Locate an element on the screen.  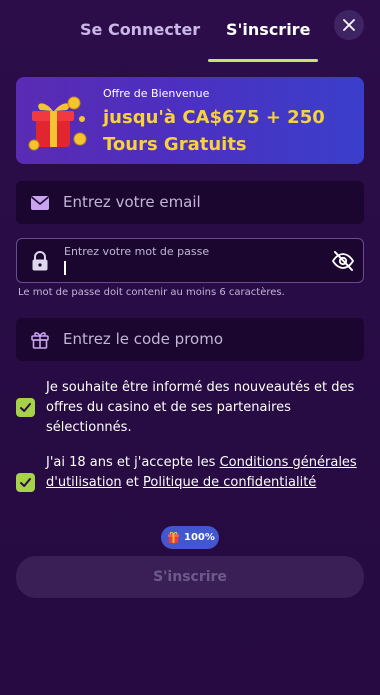
promo-code-field: Entrez le code promo is located at coordinates (190, 339).